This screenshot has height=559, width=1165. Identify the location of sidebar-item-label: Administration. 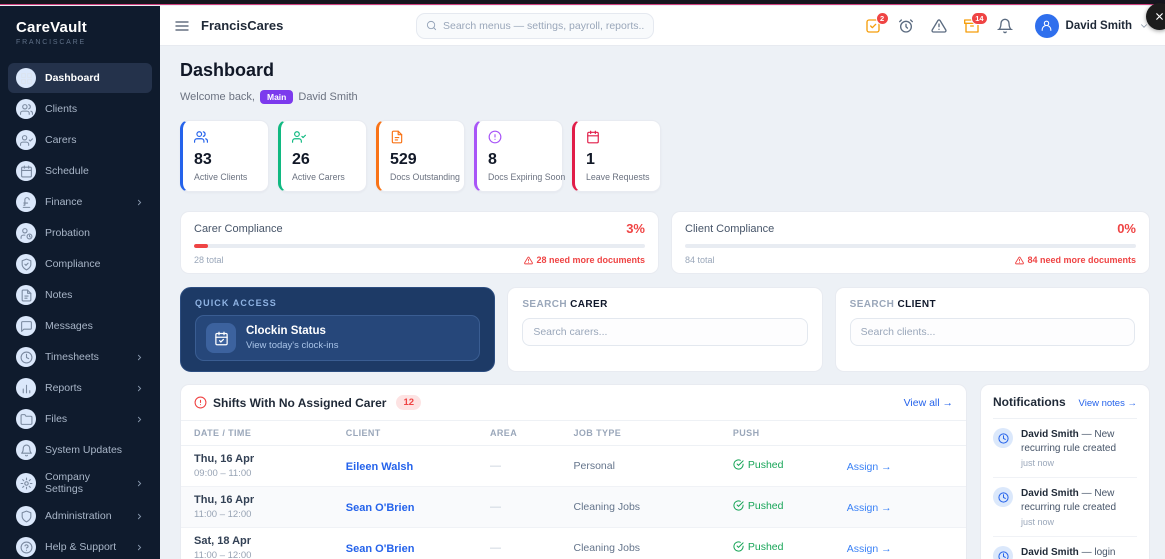
(78, 516).